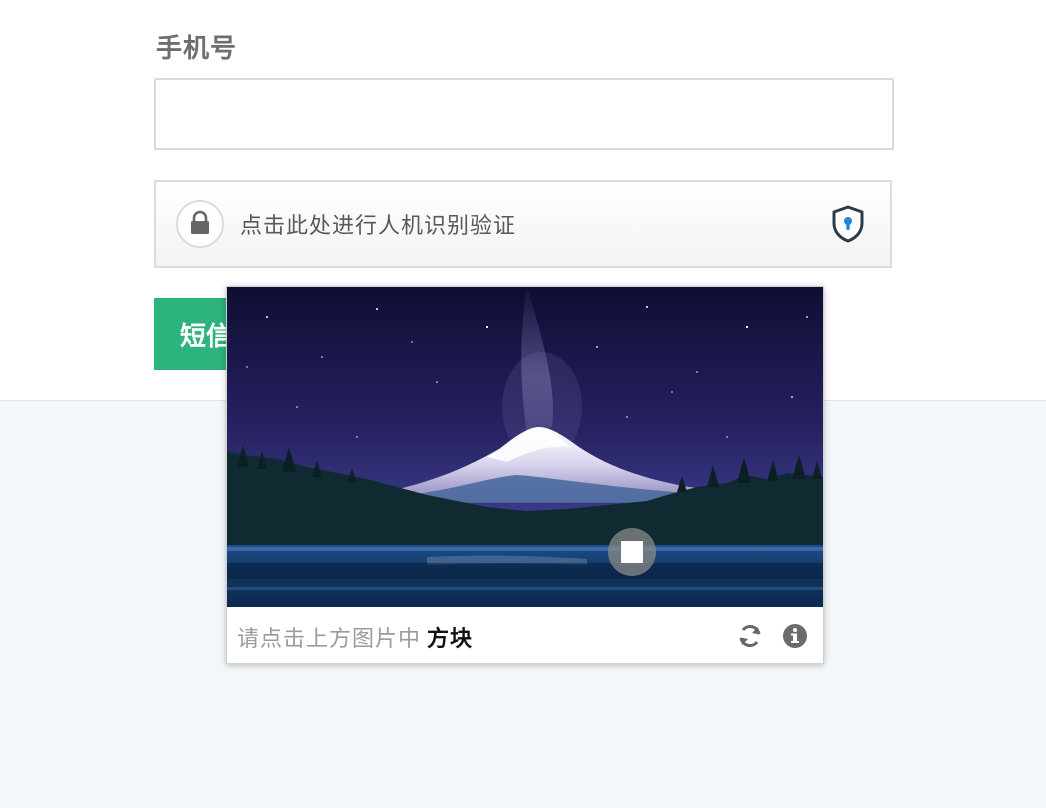  What do you see at coordinates (524, 114) in the screenshot?
I see `phone-input` at bounding box center [524, 114].